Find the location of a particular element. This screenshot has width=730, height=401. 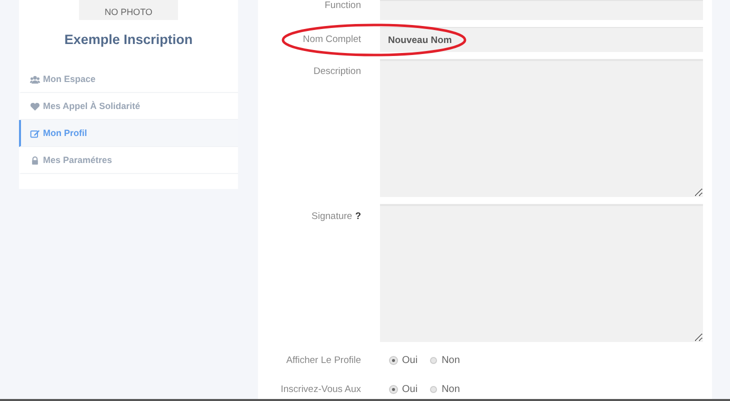

edit-icon is located at coordinates (35, 133).